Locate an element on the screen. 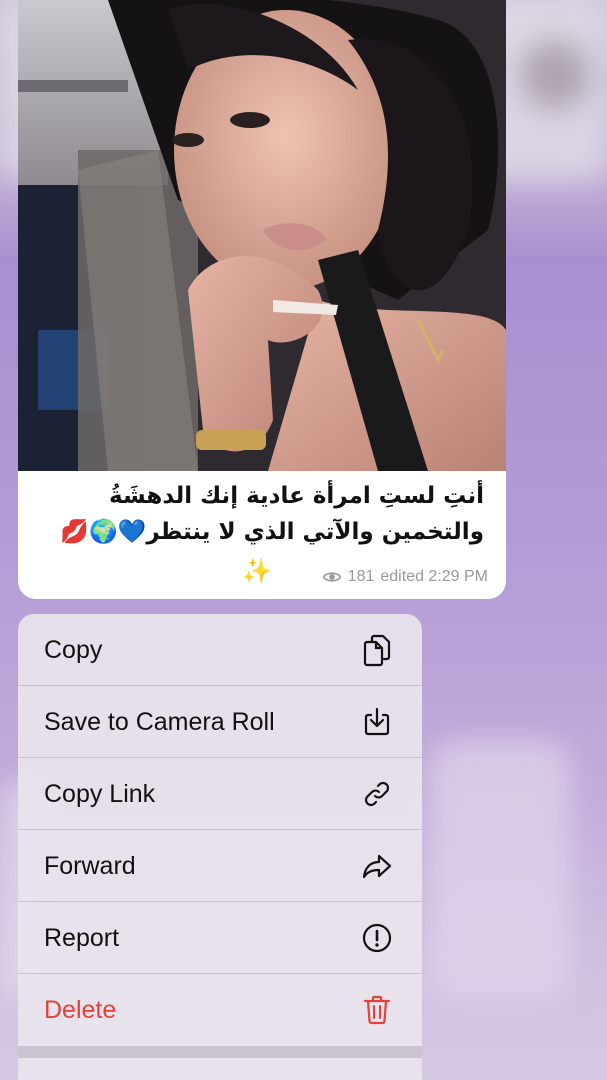  copy-icon is located at coordinates (377, 650).